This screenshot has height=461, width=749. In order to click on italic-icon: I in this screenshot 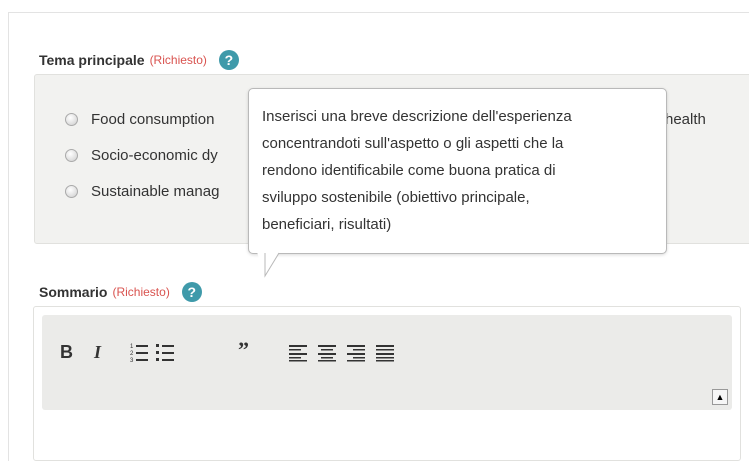, I will do `click(97, 352)`.